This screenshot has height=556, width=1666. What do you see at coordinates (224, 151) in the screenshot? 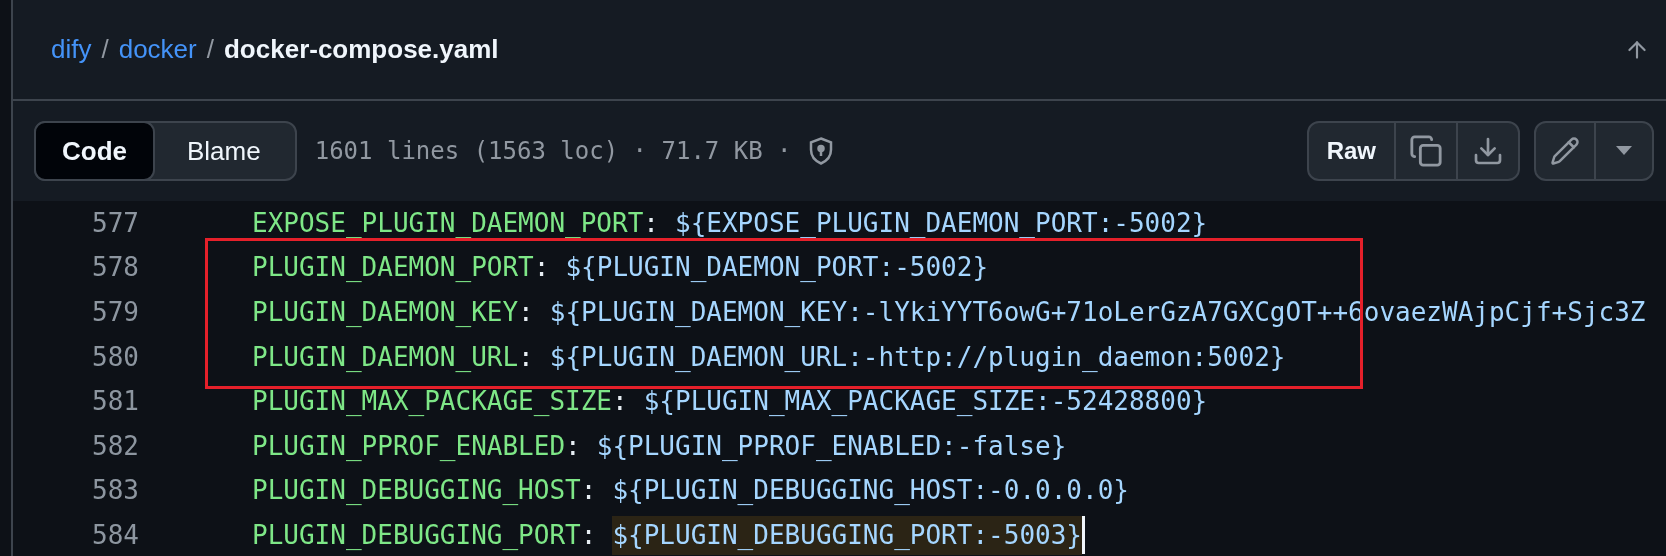
I see `view-tab: Blame` at bounding box center [224, 151].